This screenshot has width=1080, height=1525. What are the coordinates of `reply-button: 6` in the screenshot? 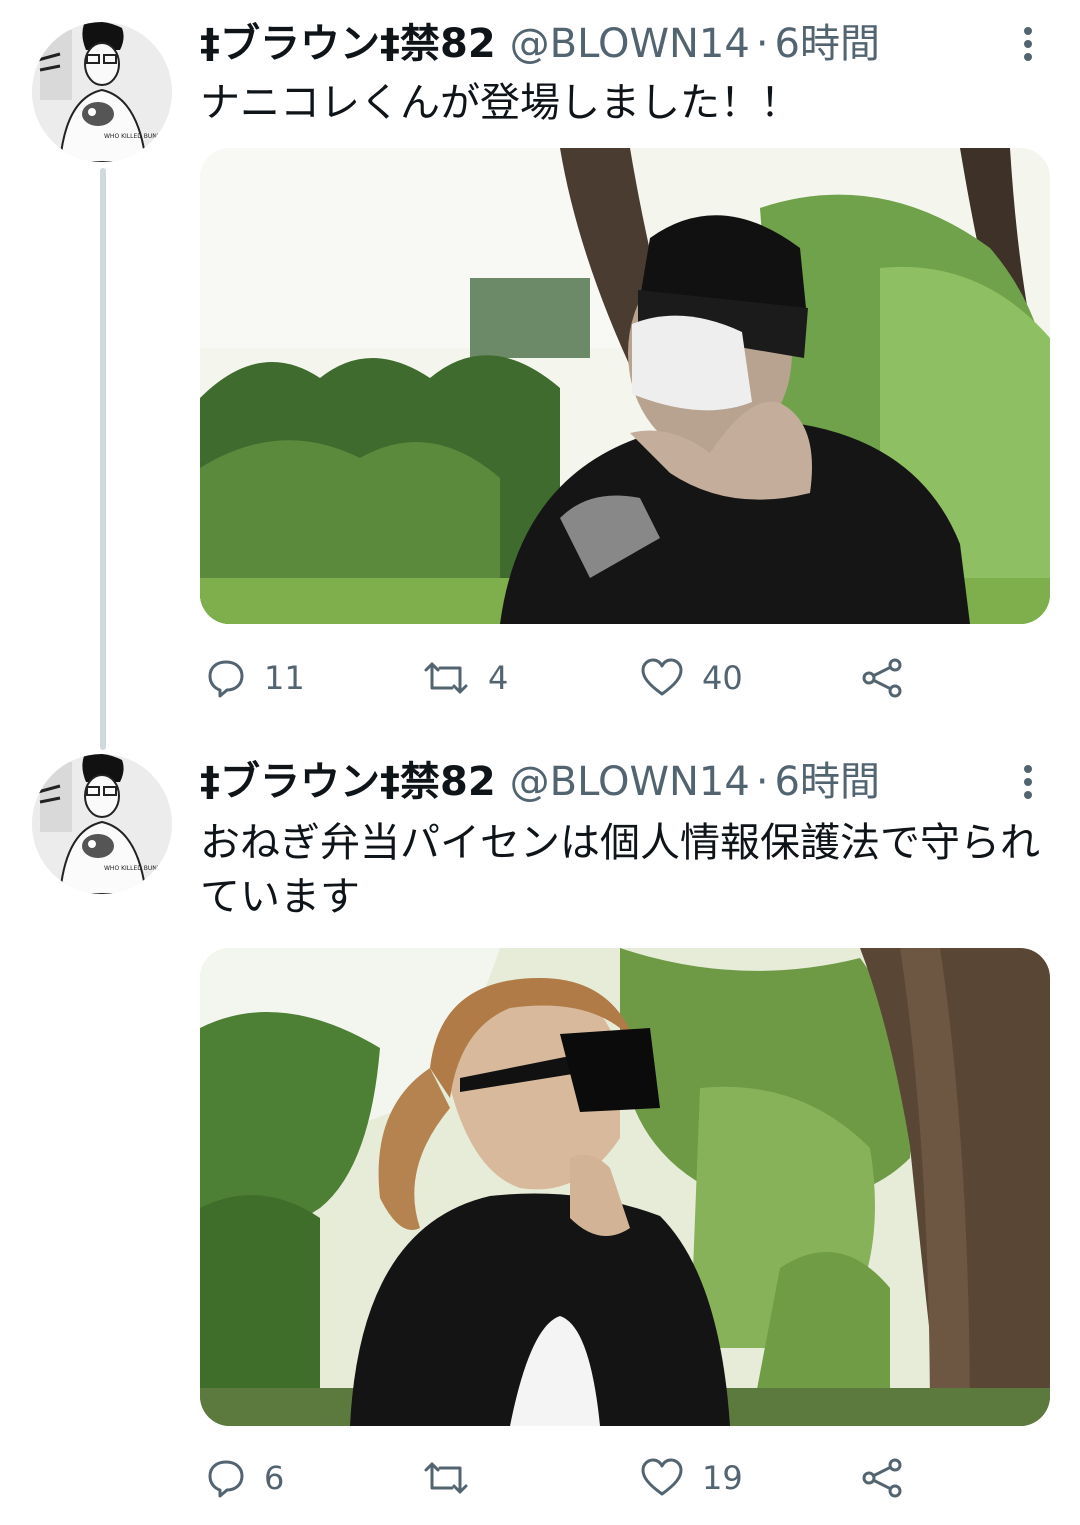 It's located at (245, 1478).